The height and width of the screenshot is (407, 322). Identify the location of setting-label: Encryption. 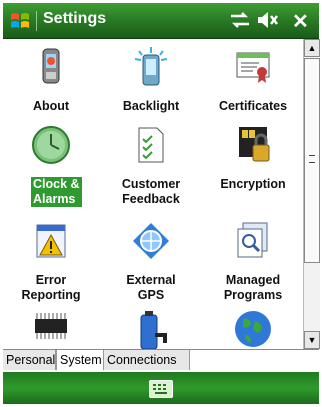
(253, 184).